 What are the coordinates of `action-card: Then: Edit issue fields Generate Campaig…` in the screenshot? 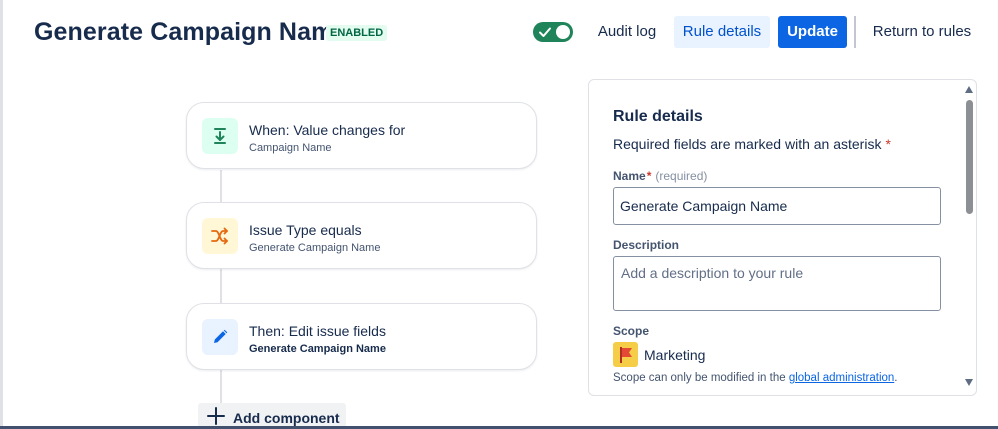 It's located at (361, 336).